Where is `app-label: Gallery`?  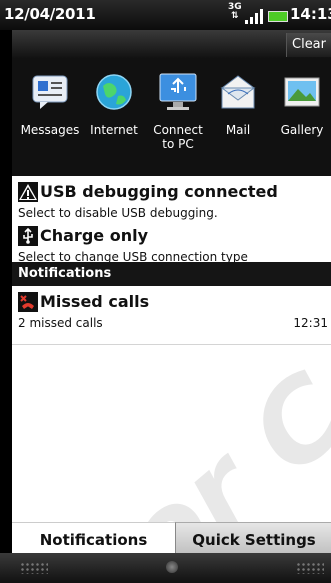
app-label: Gallery is located at coordinates (302, 130).